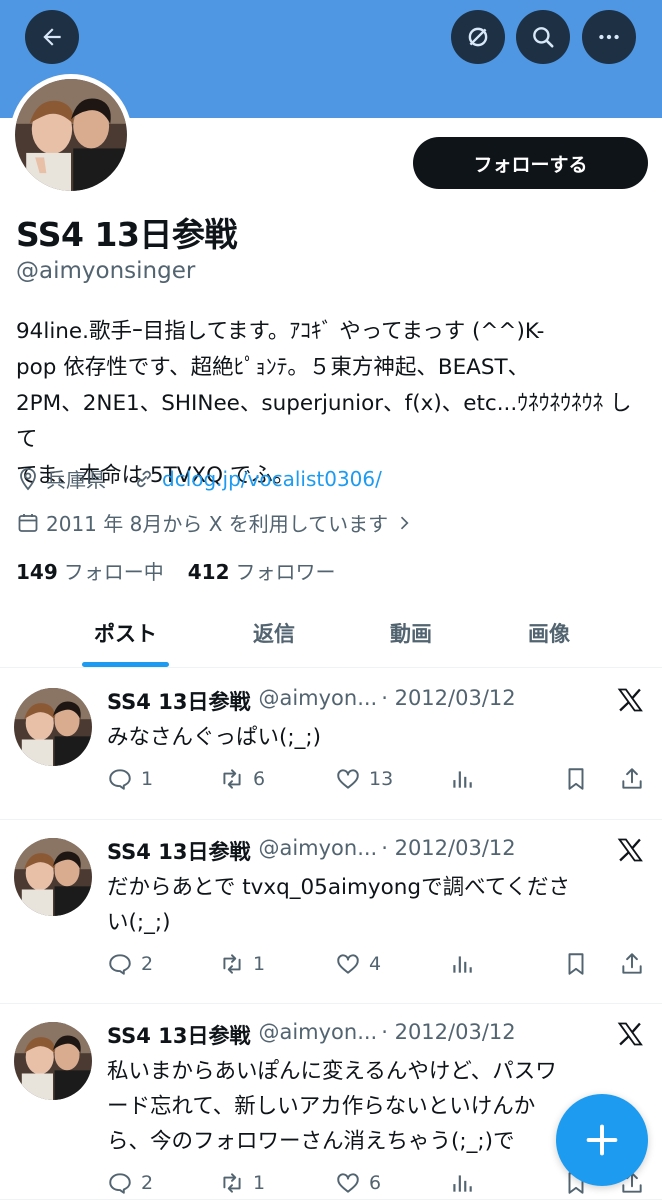  Describe the element at coordinates (272, 479) in the screenshot. I see `website-link: dclog.jp/vocalist0306/` at that location.